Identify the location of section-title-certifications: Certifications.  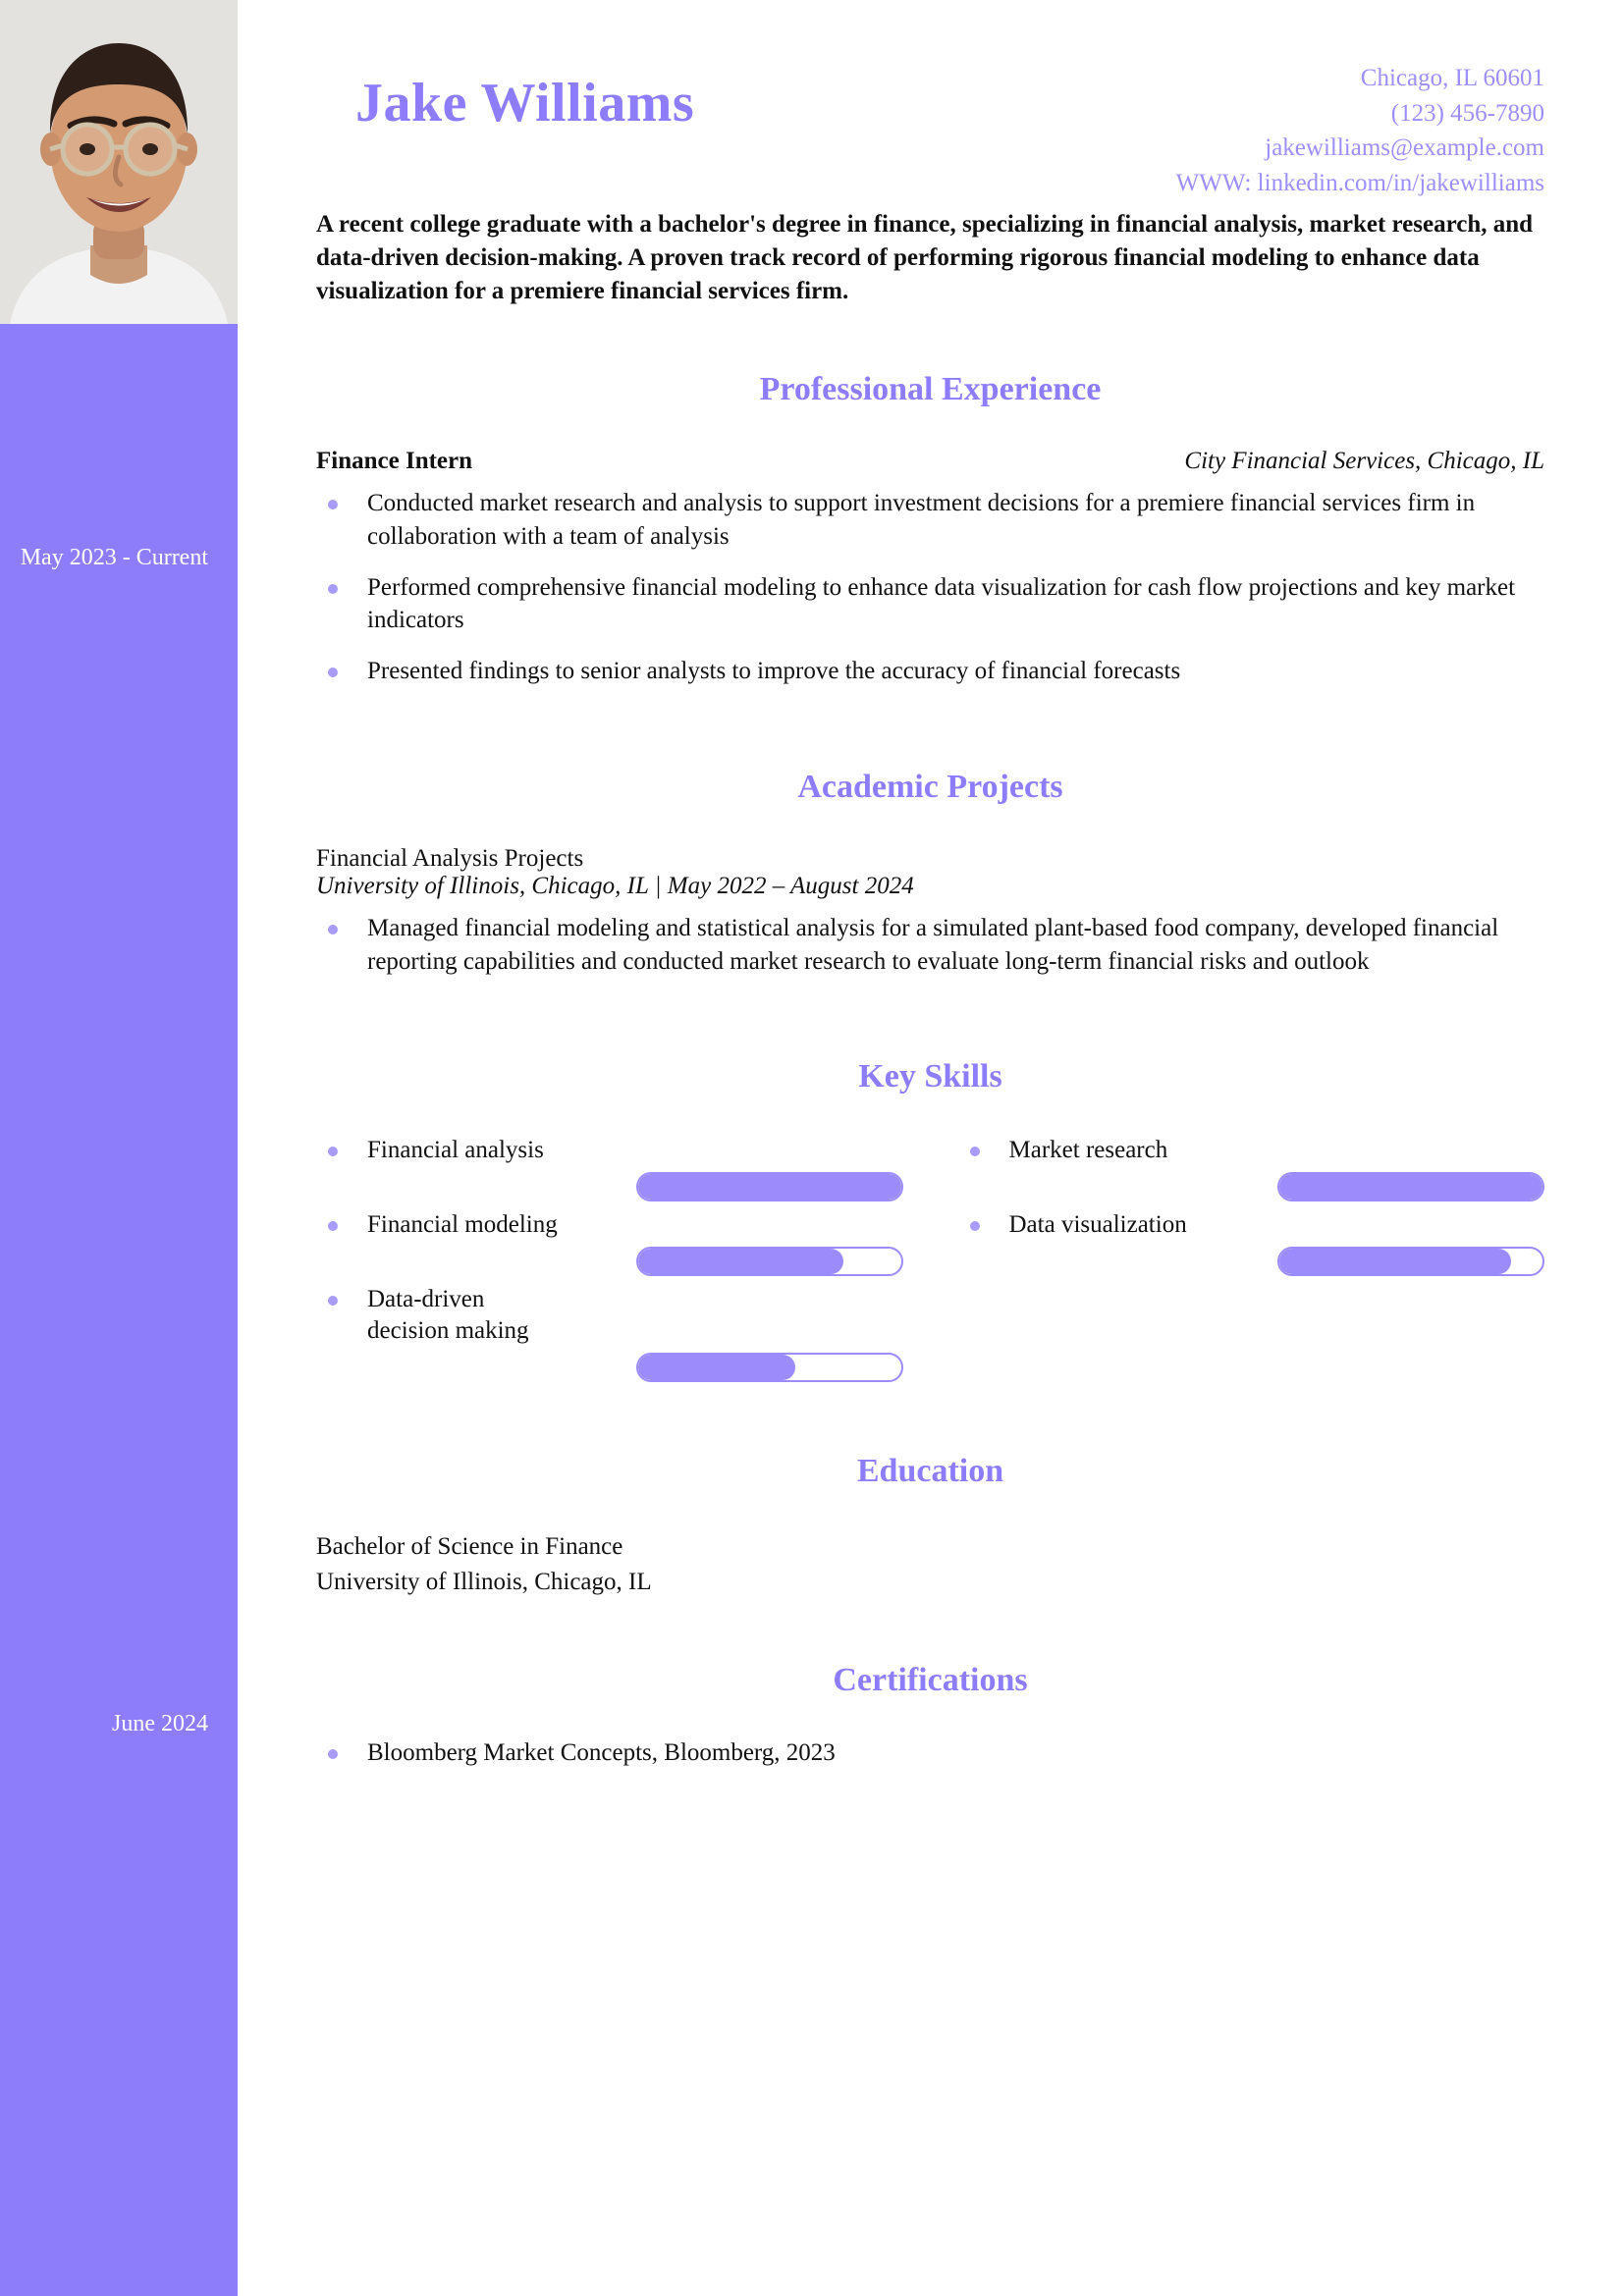
(930, 1680).